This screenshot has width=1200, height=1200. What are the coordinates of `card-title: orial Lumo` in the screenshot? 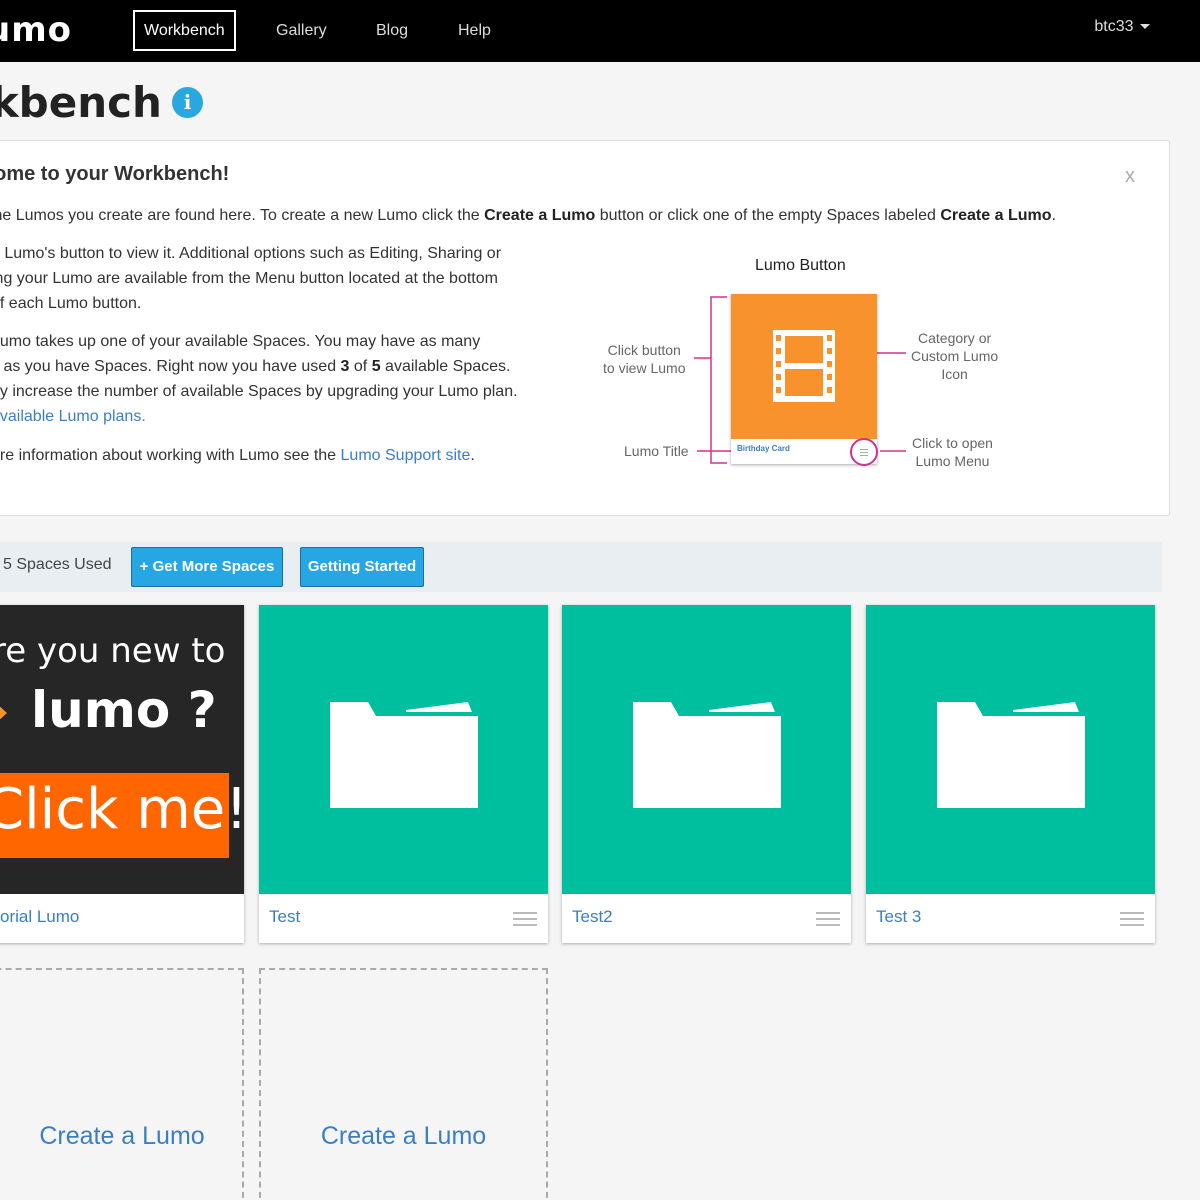 It's located at (39, 917).